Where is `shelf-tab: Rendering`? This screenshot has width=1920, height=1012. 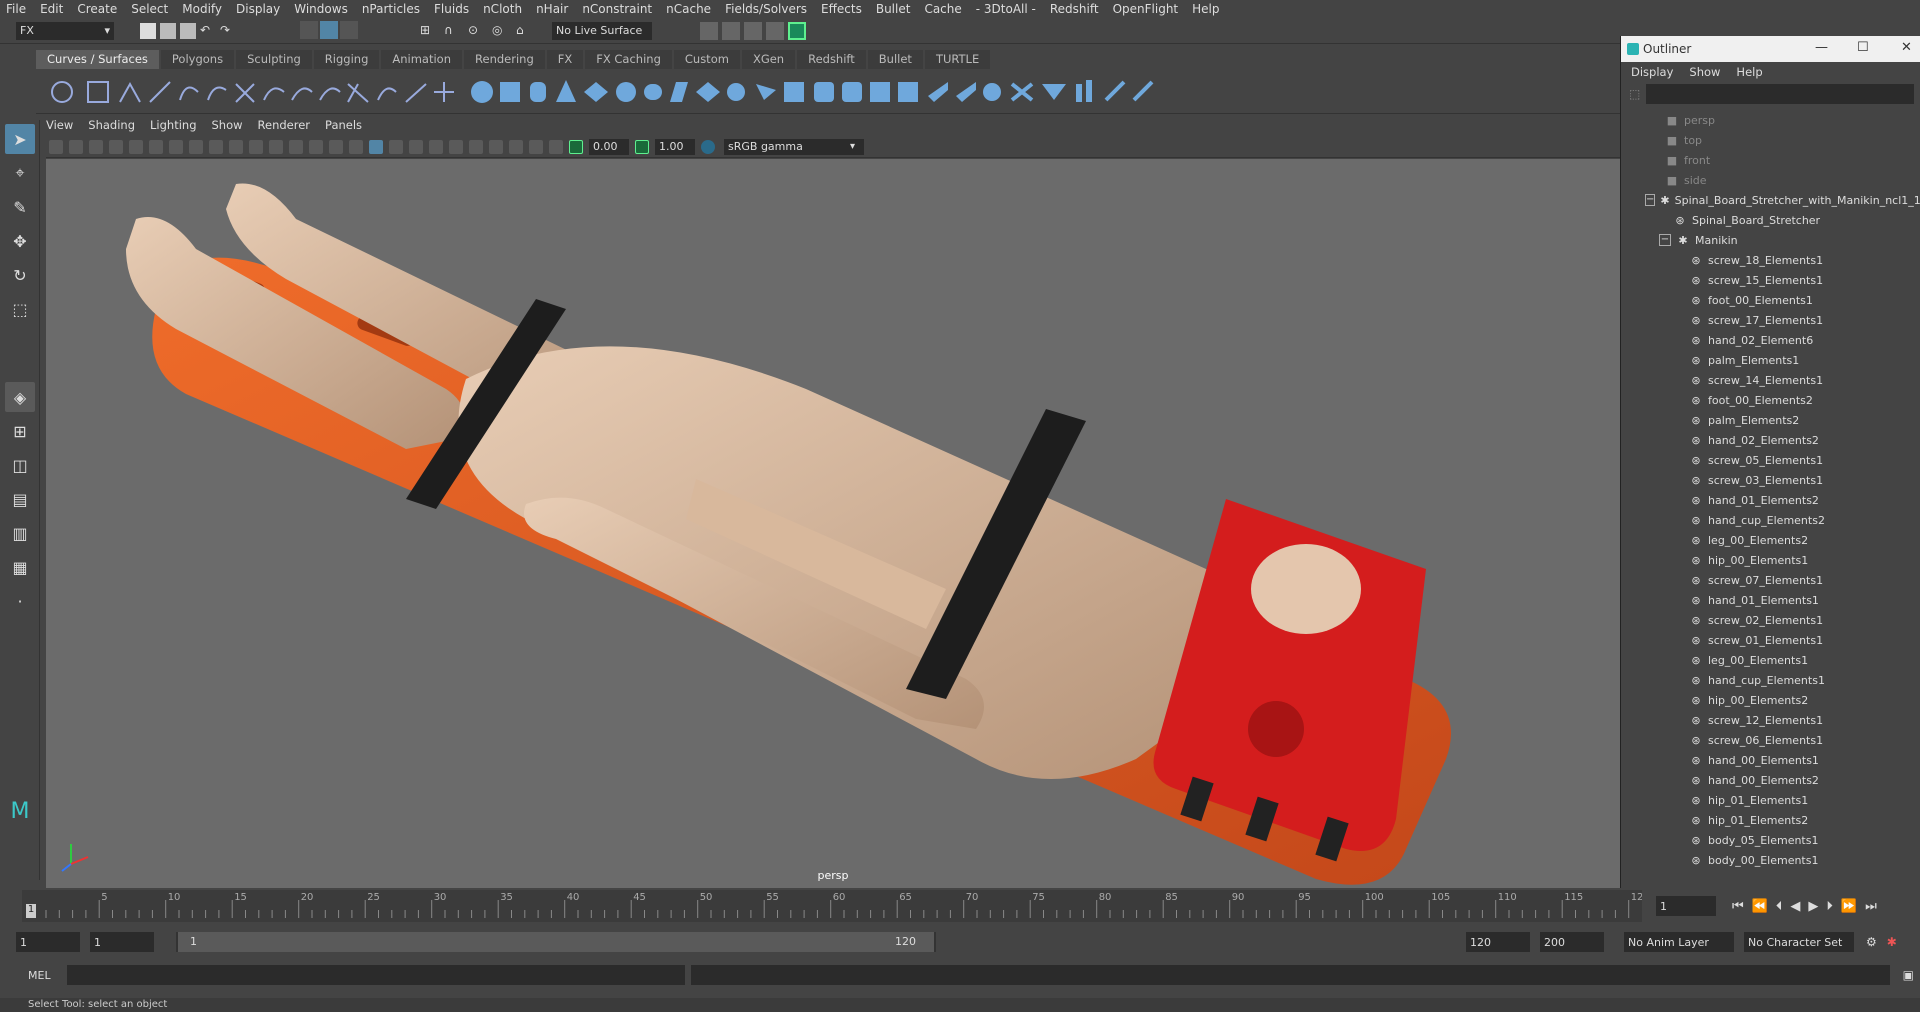 shelf-tab: Rendering is located at coordinates (504, 59).